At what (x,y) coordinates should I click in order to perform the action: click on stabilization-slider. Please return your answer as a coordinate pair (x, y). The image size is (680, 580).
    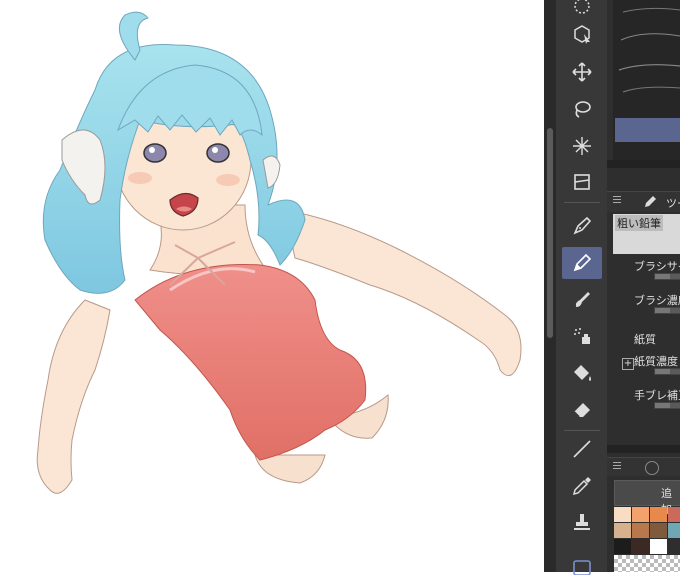
    Looking at the image, I should click on (667, 405).